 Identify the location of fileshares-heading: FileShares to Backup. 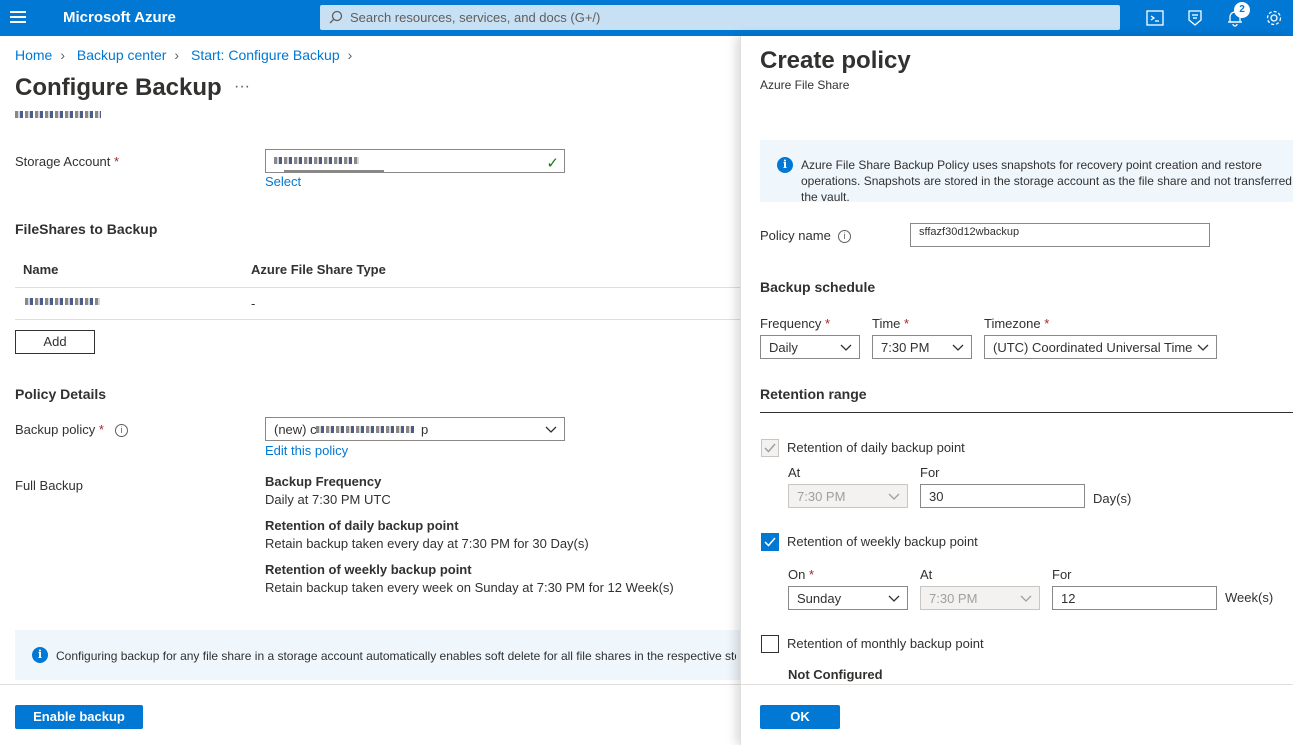
(86, 229).